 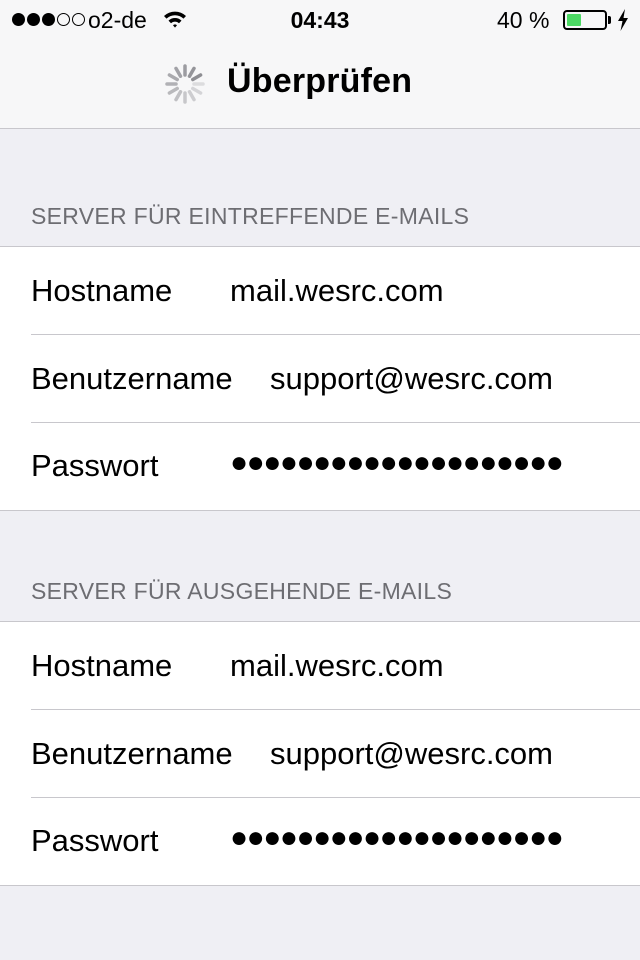 I want to click on outgoing-username-row: Benutzername support@wesrc.com, so click(x=320, y=754).